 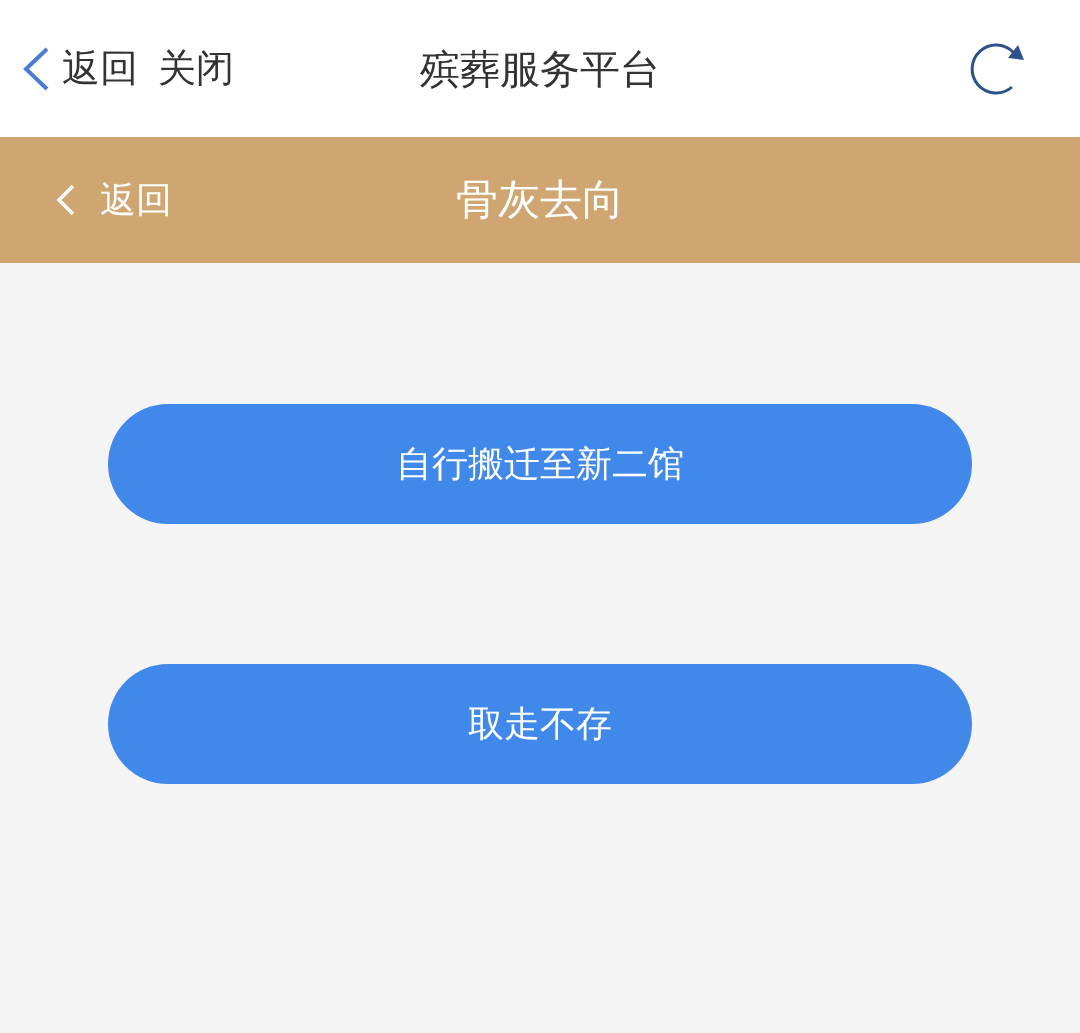 I want to click on close-button: 关闭, so click(x=196, y=68).